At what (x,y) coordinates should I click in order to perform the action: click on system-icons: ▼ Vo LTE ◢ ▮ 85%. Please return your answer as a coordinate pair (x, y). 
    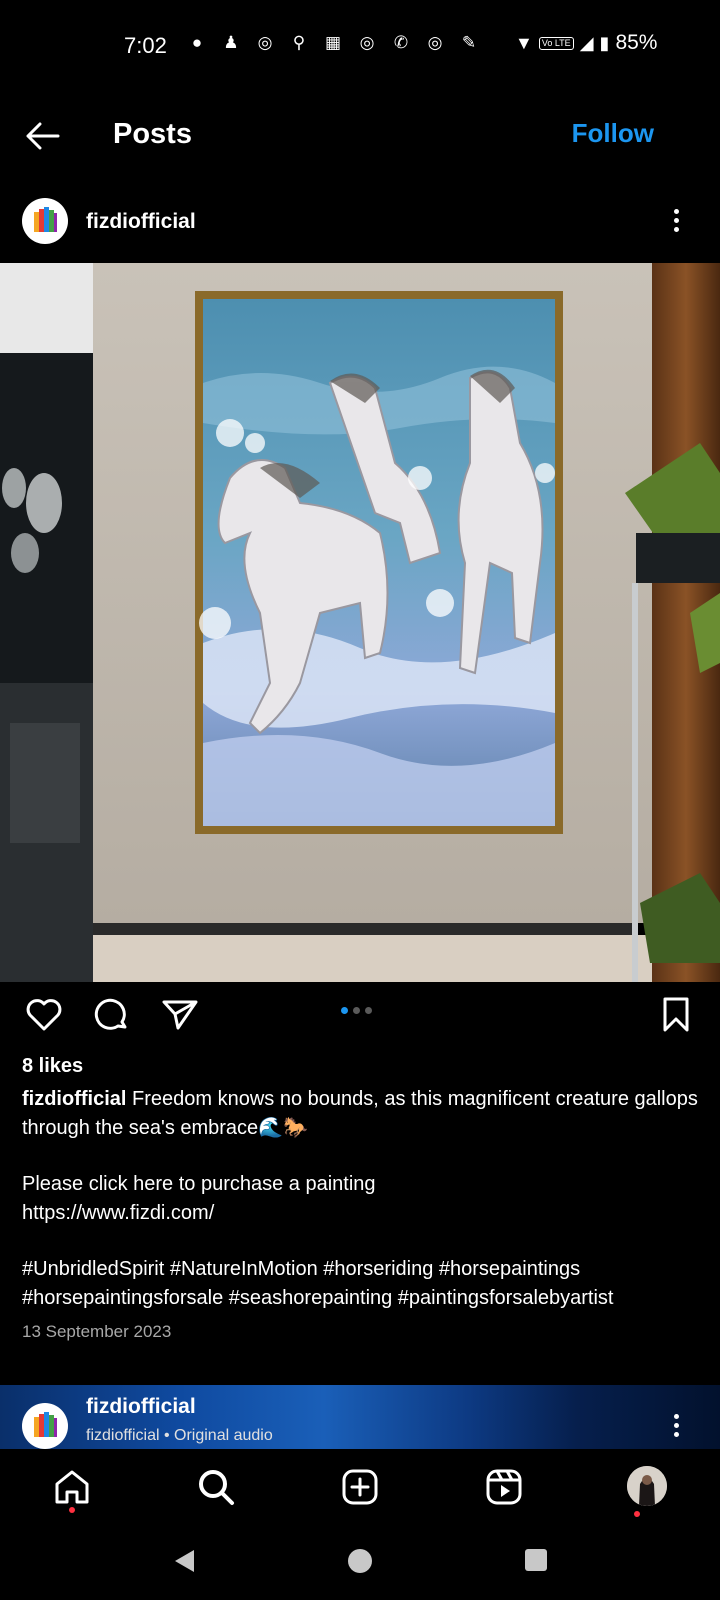
    Looking at the image, I should click on (586, 43).